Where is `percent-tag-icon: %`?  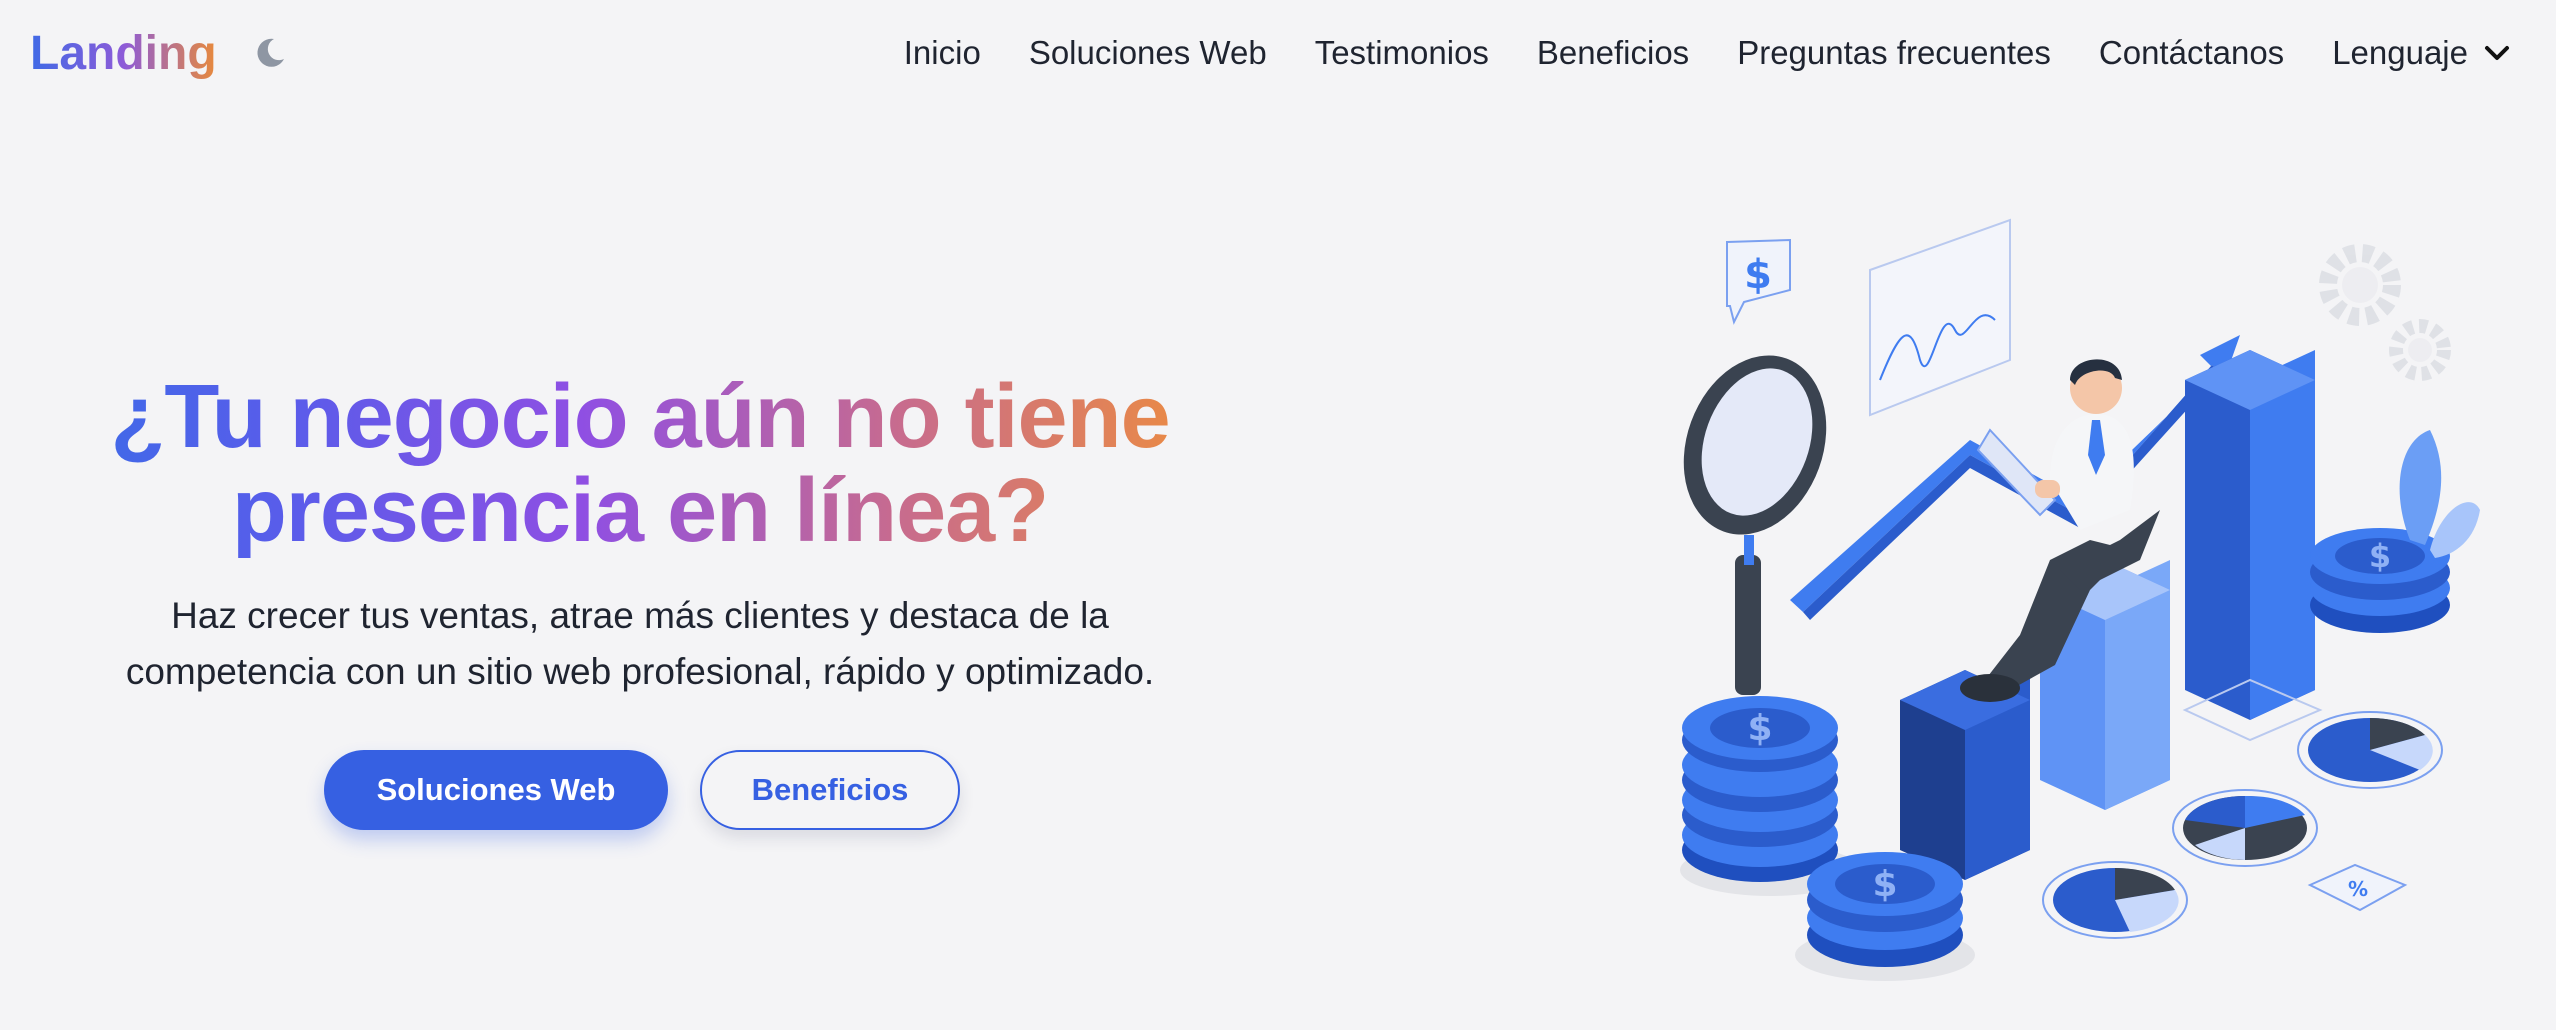 percent-tag-icon: % is located at coordinates (2357, 887).